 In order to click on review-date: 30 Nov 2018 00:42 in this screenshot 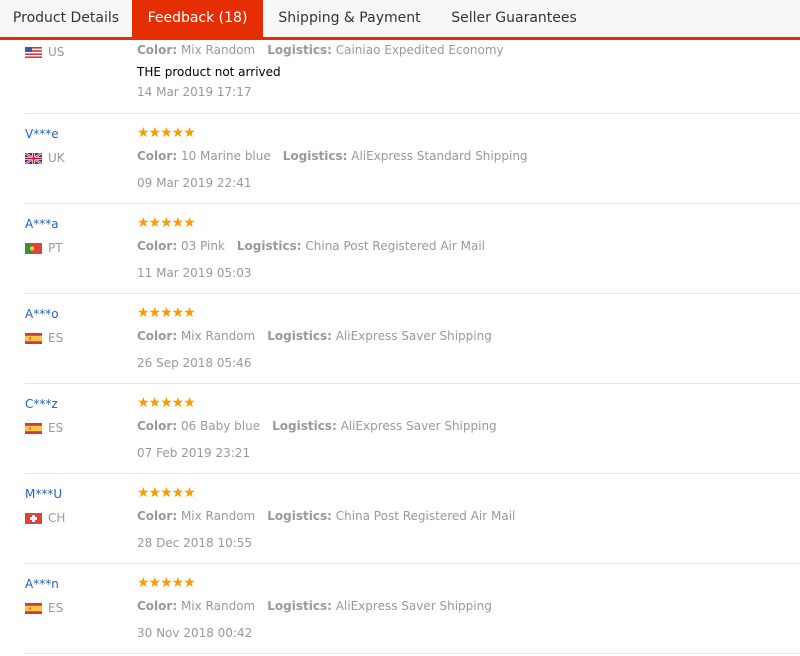, I will do `click(195, 633)`.